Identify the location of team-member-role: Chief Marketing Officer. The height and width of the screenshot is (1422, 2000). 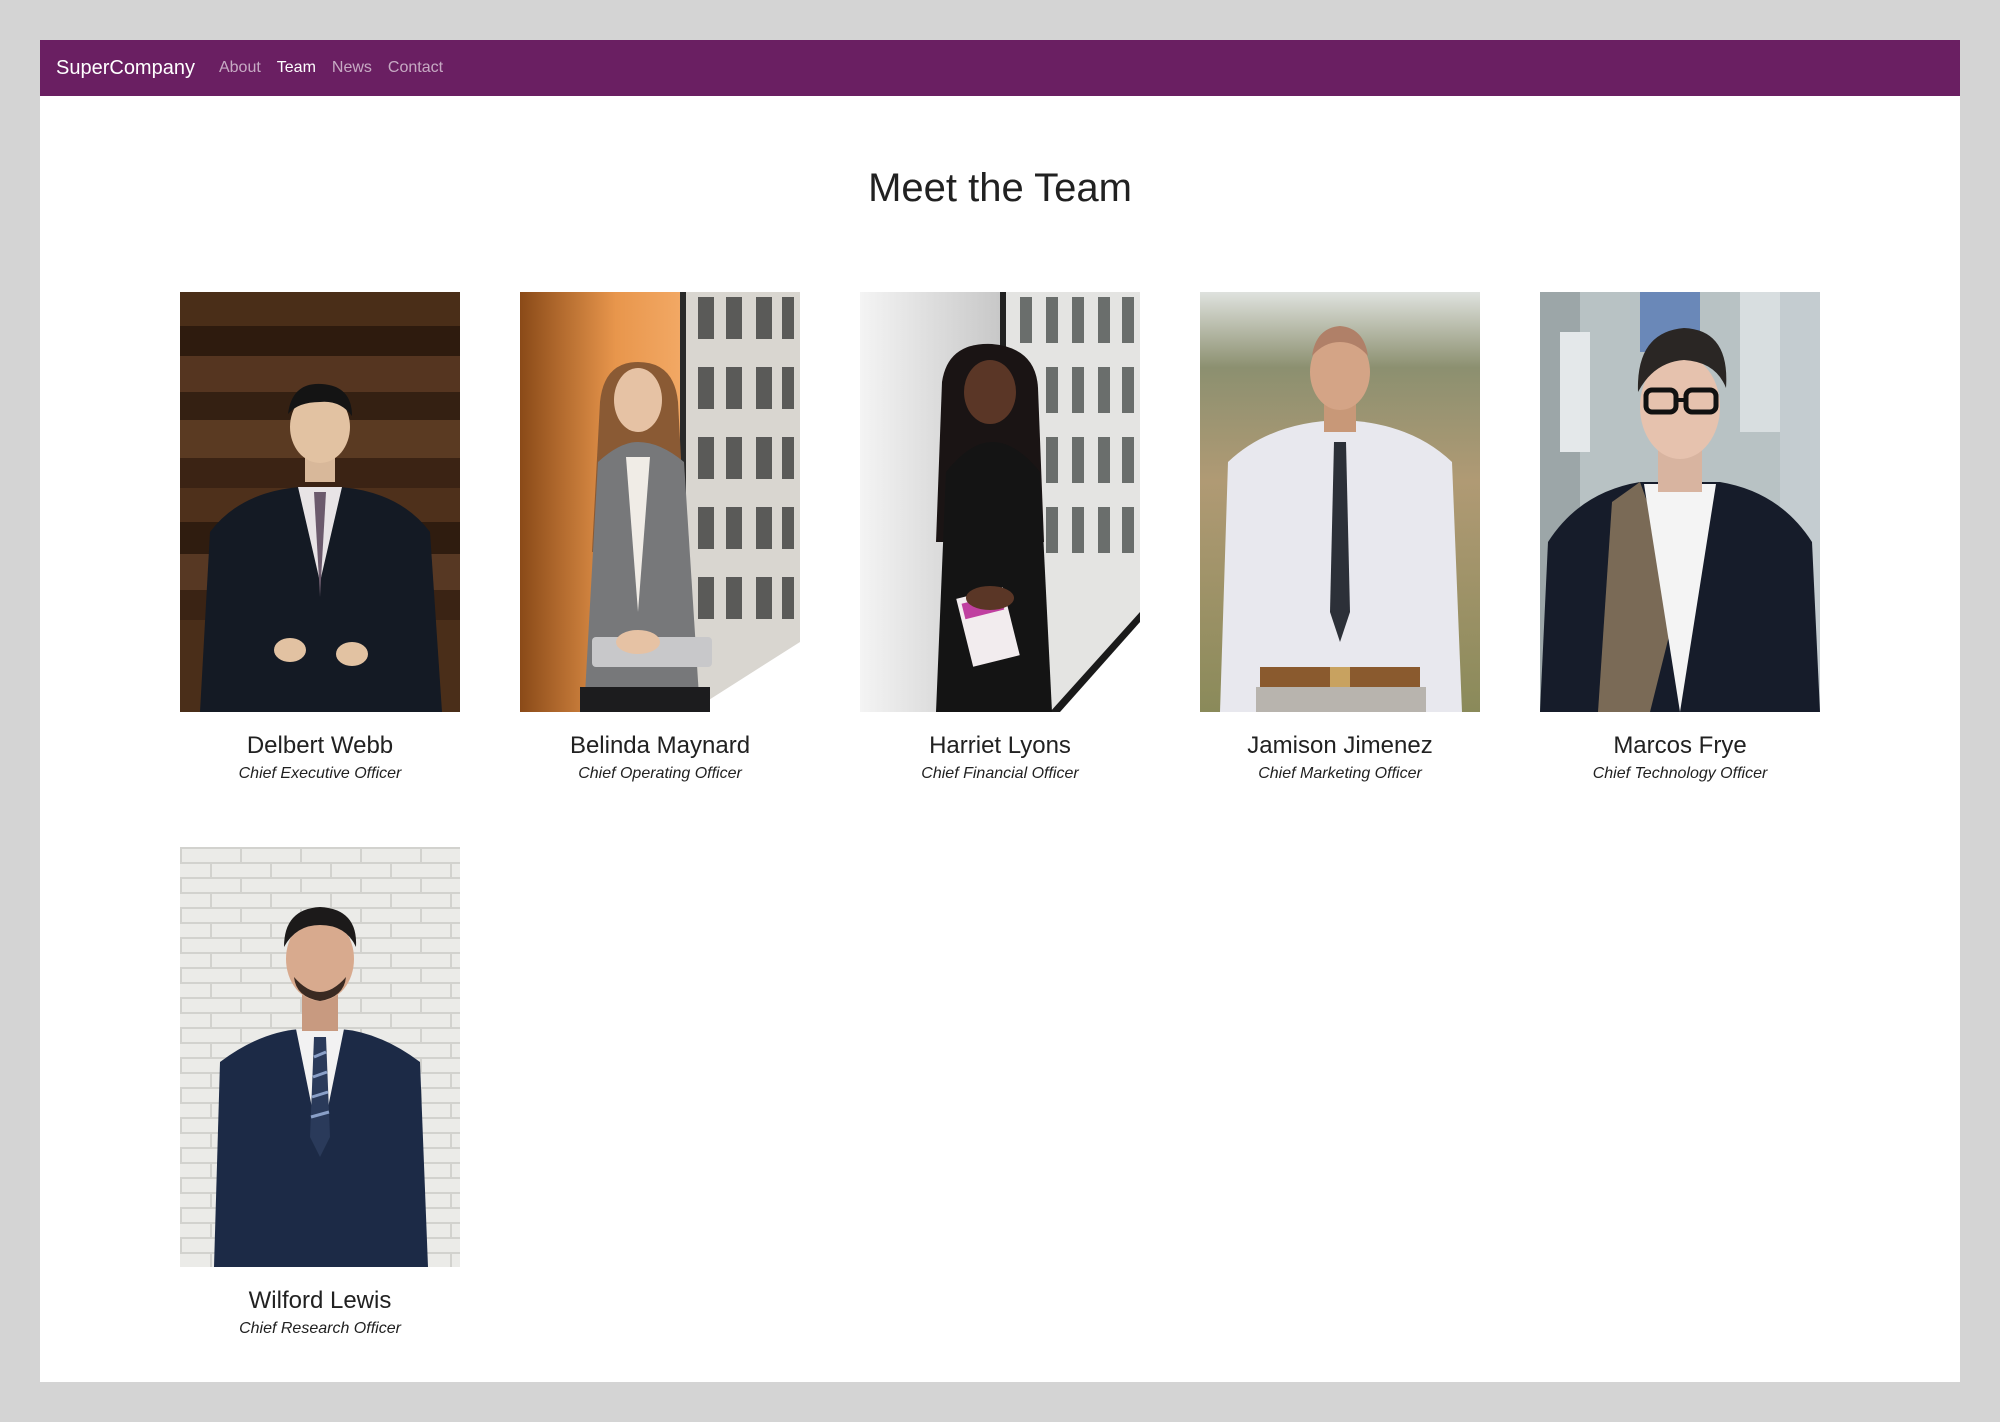
(1340, 773).